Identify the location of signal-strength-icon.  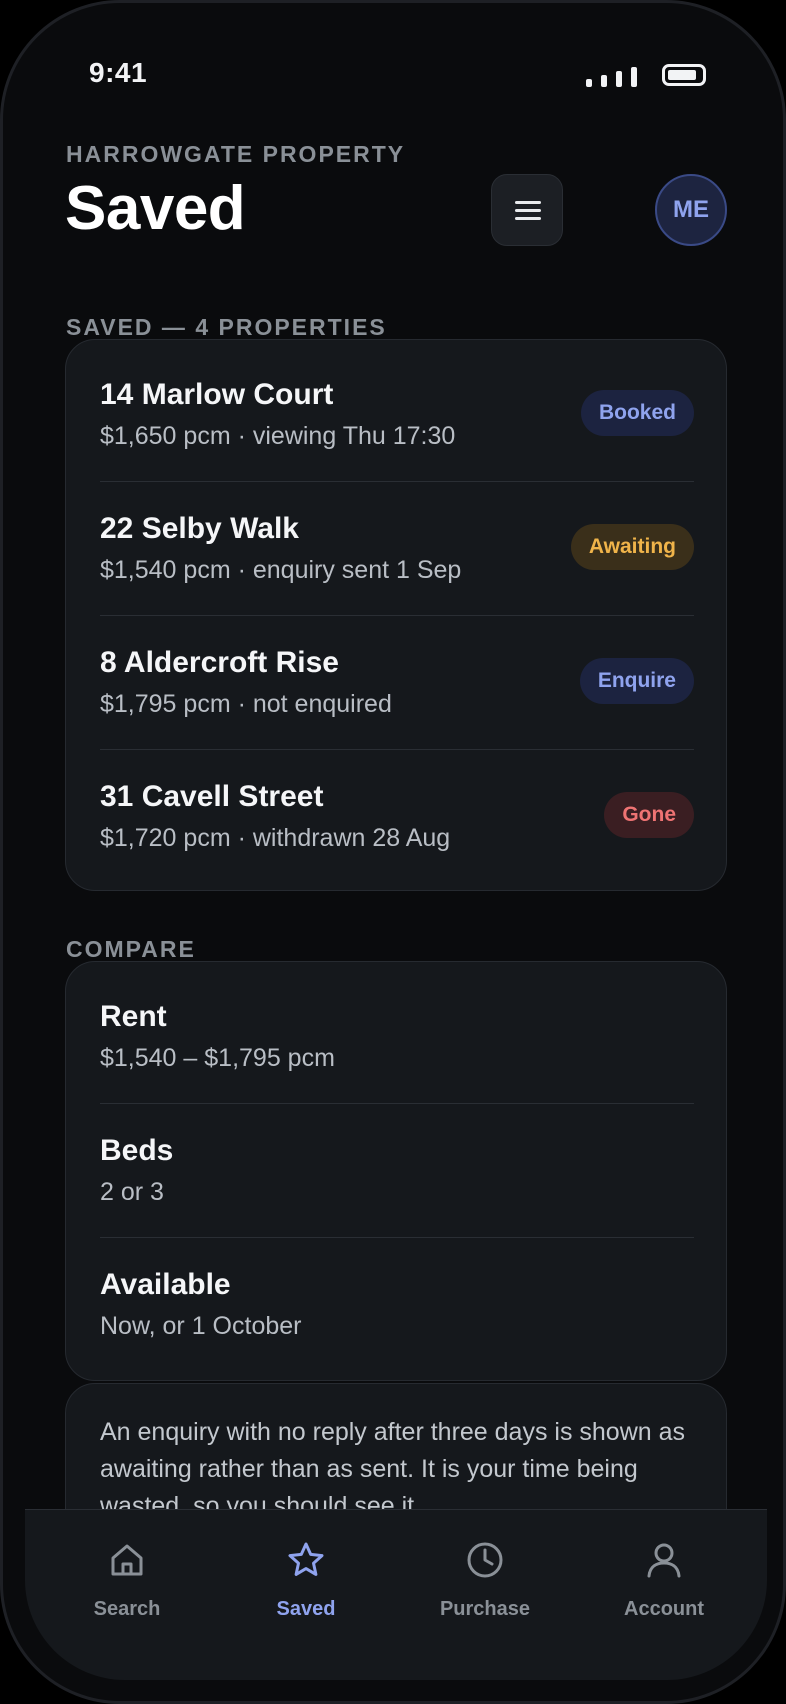
(616, 76).